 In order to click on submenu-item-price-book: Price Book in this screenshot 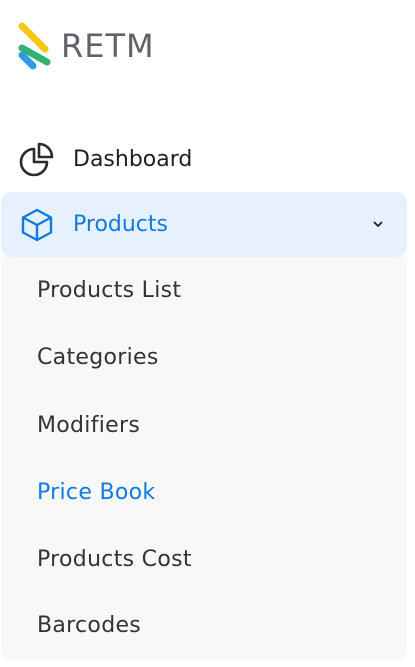, I will do `click(96, 492)`.